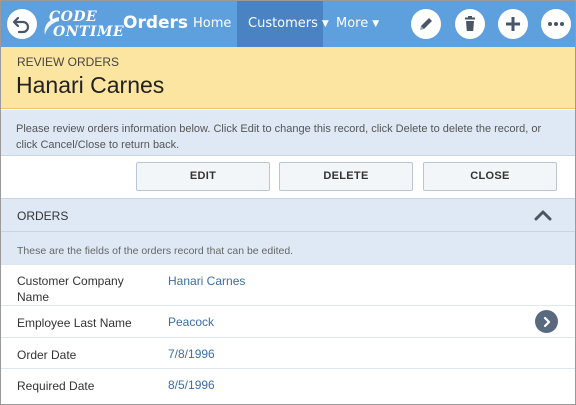 Image resolution: width=576 pixels, height=405 pixels. Describe the element at coordinates (346, 176) in the screenshot. I see `delete-button: DELETE` at that location.